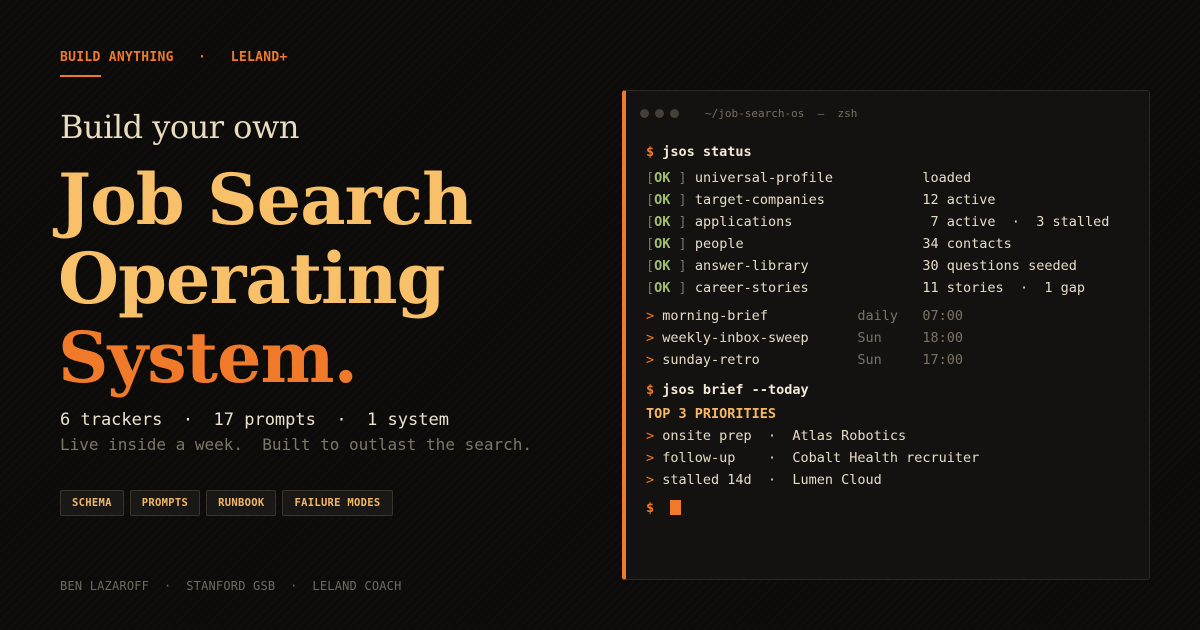 The width and height of the screenshot is (1200, 630). I want to click on tag-schema: SCHEMA, so click(92, 503).